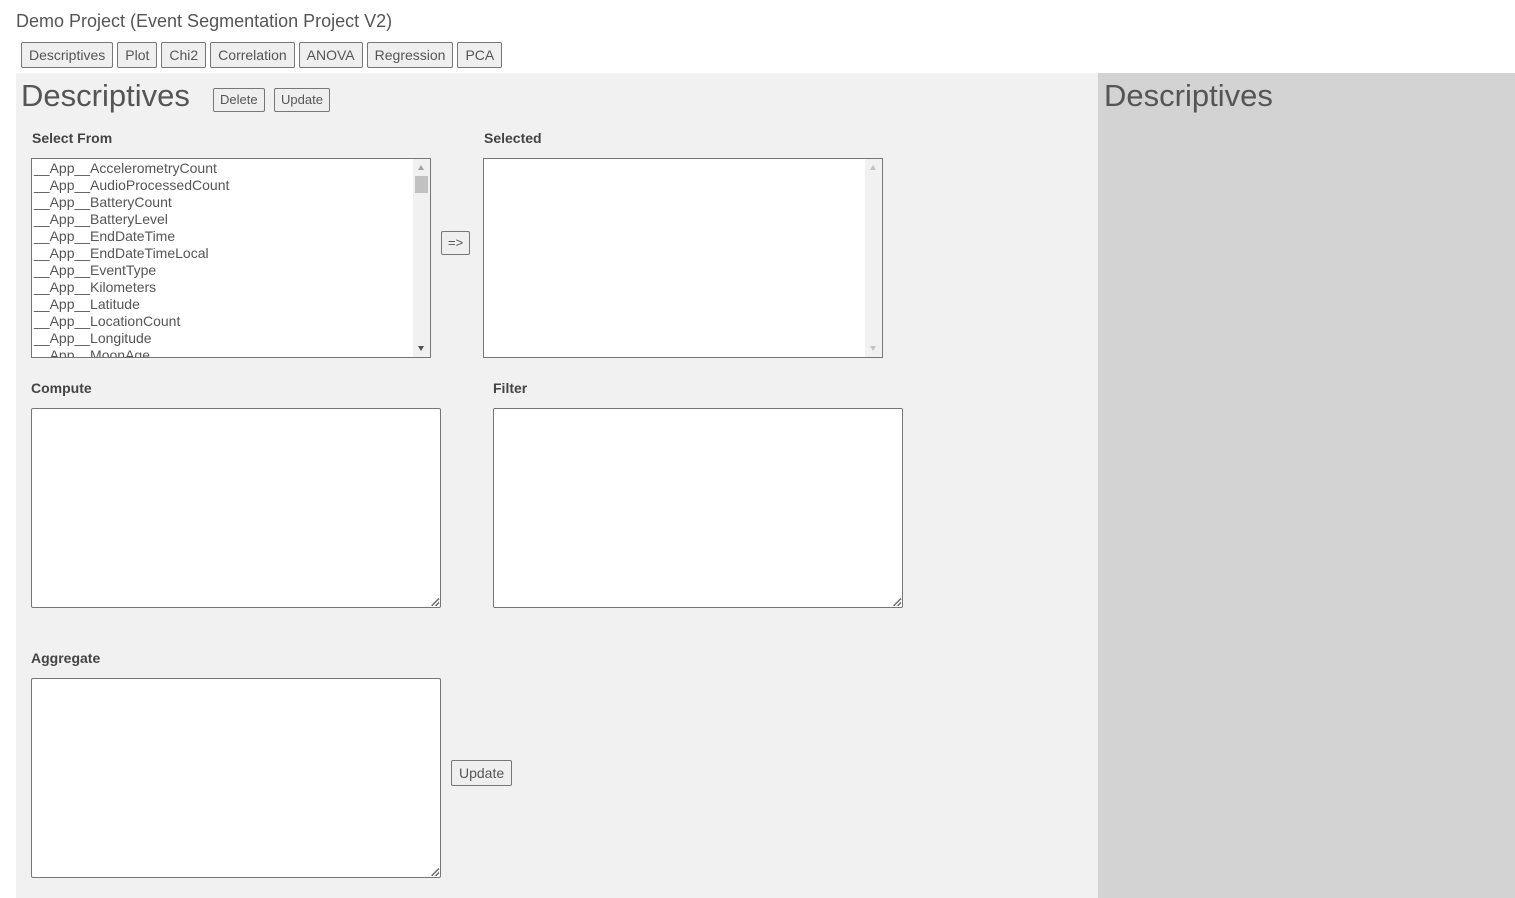 The height and width of the screenshot is (898, 1515). I want to click on compute-label: Compute, so click(61, 388).